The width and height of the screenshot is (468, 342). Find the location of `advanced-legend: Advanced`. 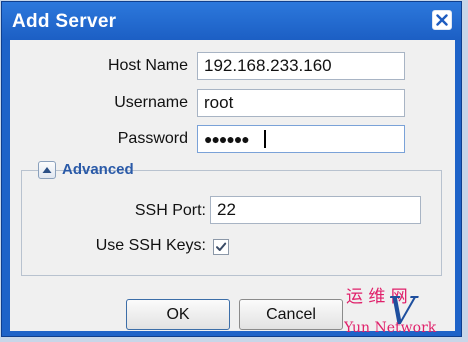

advanced-legend: Advanced is located at coordinates (86, 171).